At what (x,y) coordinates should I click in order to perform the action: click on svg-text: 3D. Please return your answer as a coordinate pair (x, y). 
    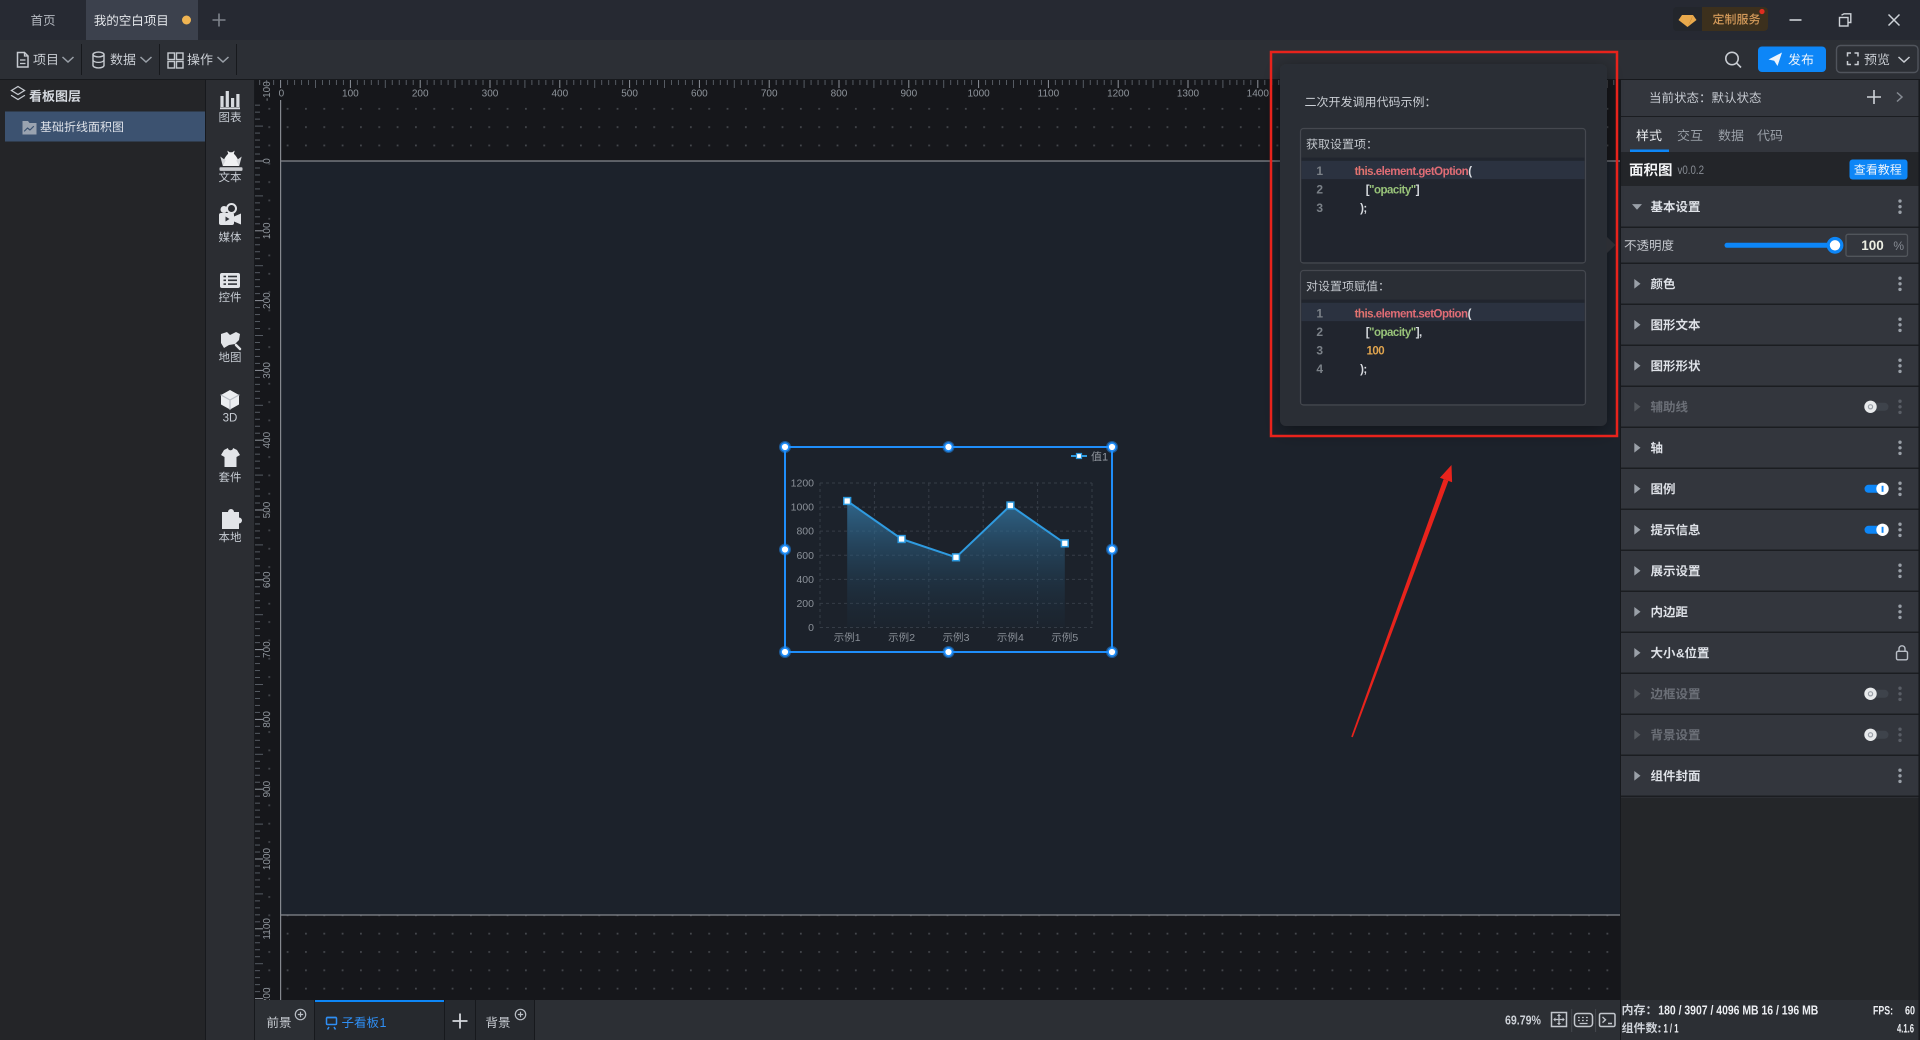
    Looking at the image, I should click on (230, 419).